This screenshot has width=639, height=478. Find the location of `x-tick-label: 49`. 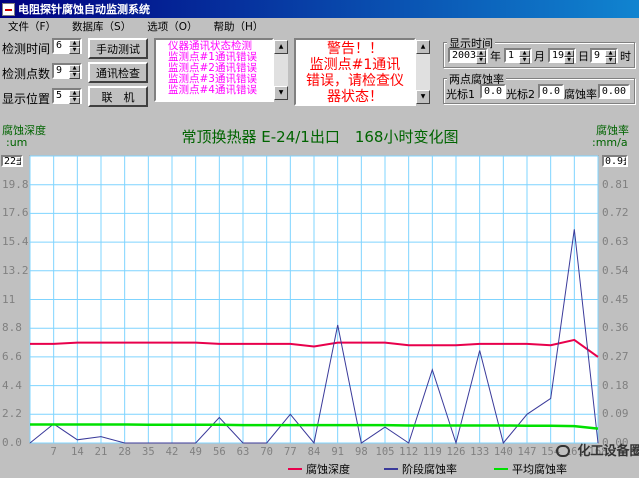

x-tick-label: 49 is located at coordinates (195, 452).